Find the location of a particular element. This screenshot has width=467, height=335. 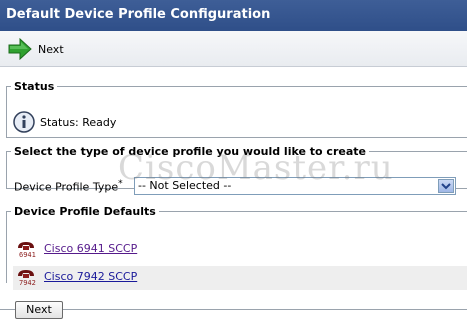

list-item: 7942 Cisco 7942 SCCP is located at coordinates (240, 278).